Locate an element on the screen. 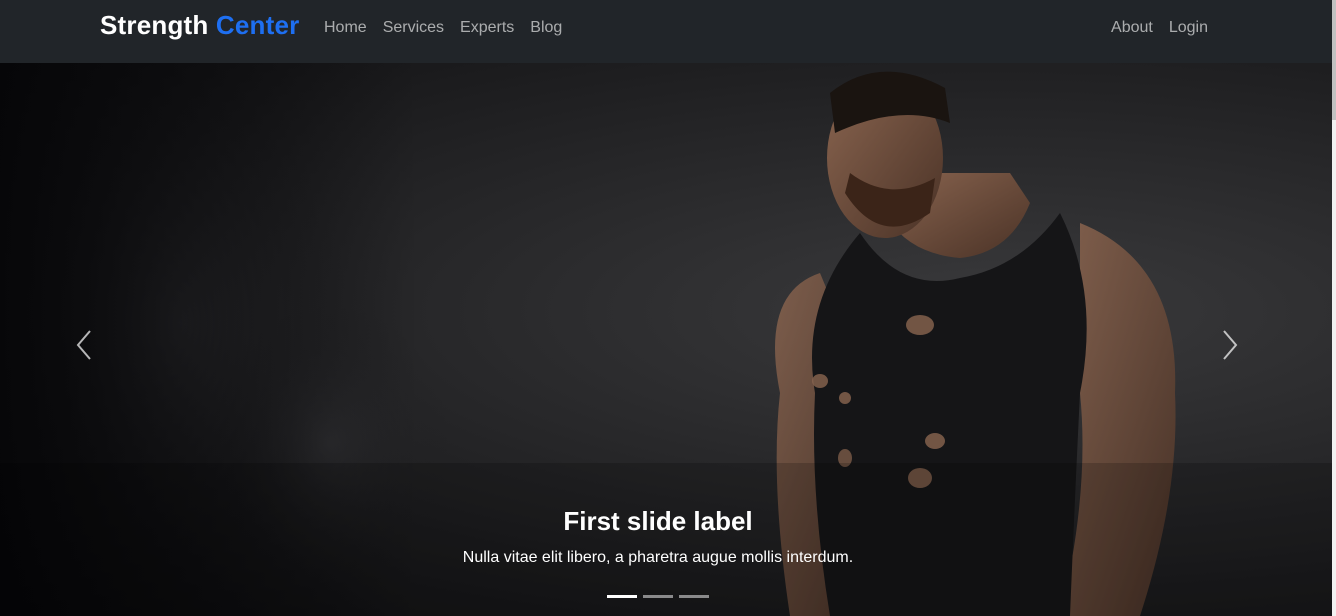 Image resolution: width=1336 pixels, height=616 pixels. nav-link-home: Home is located at coordinates (345, 28).